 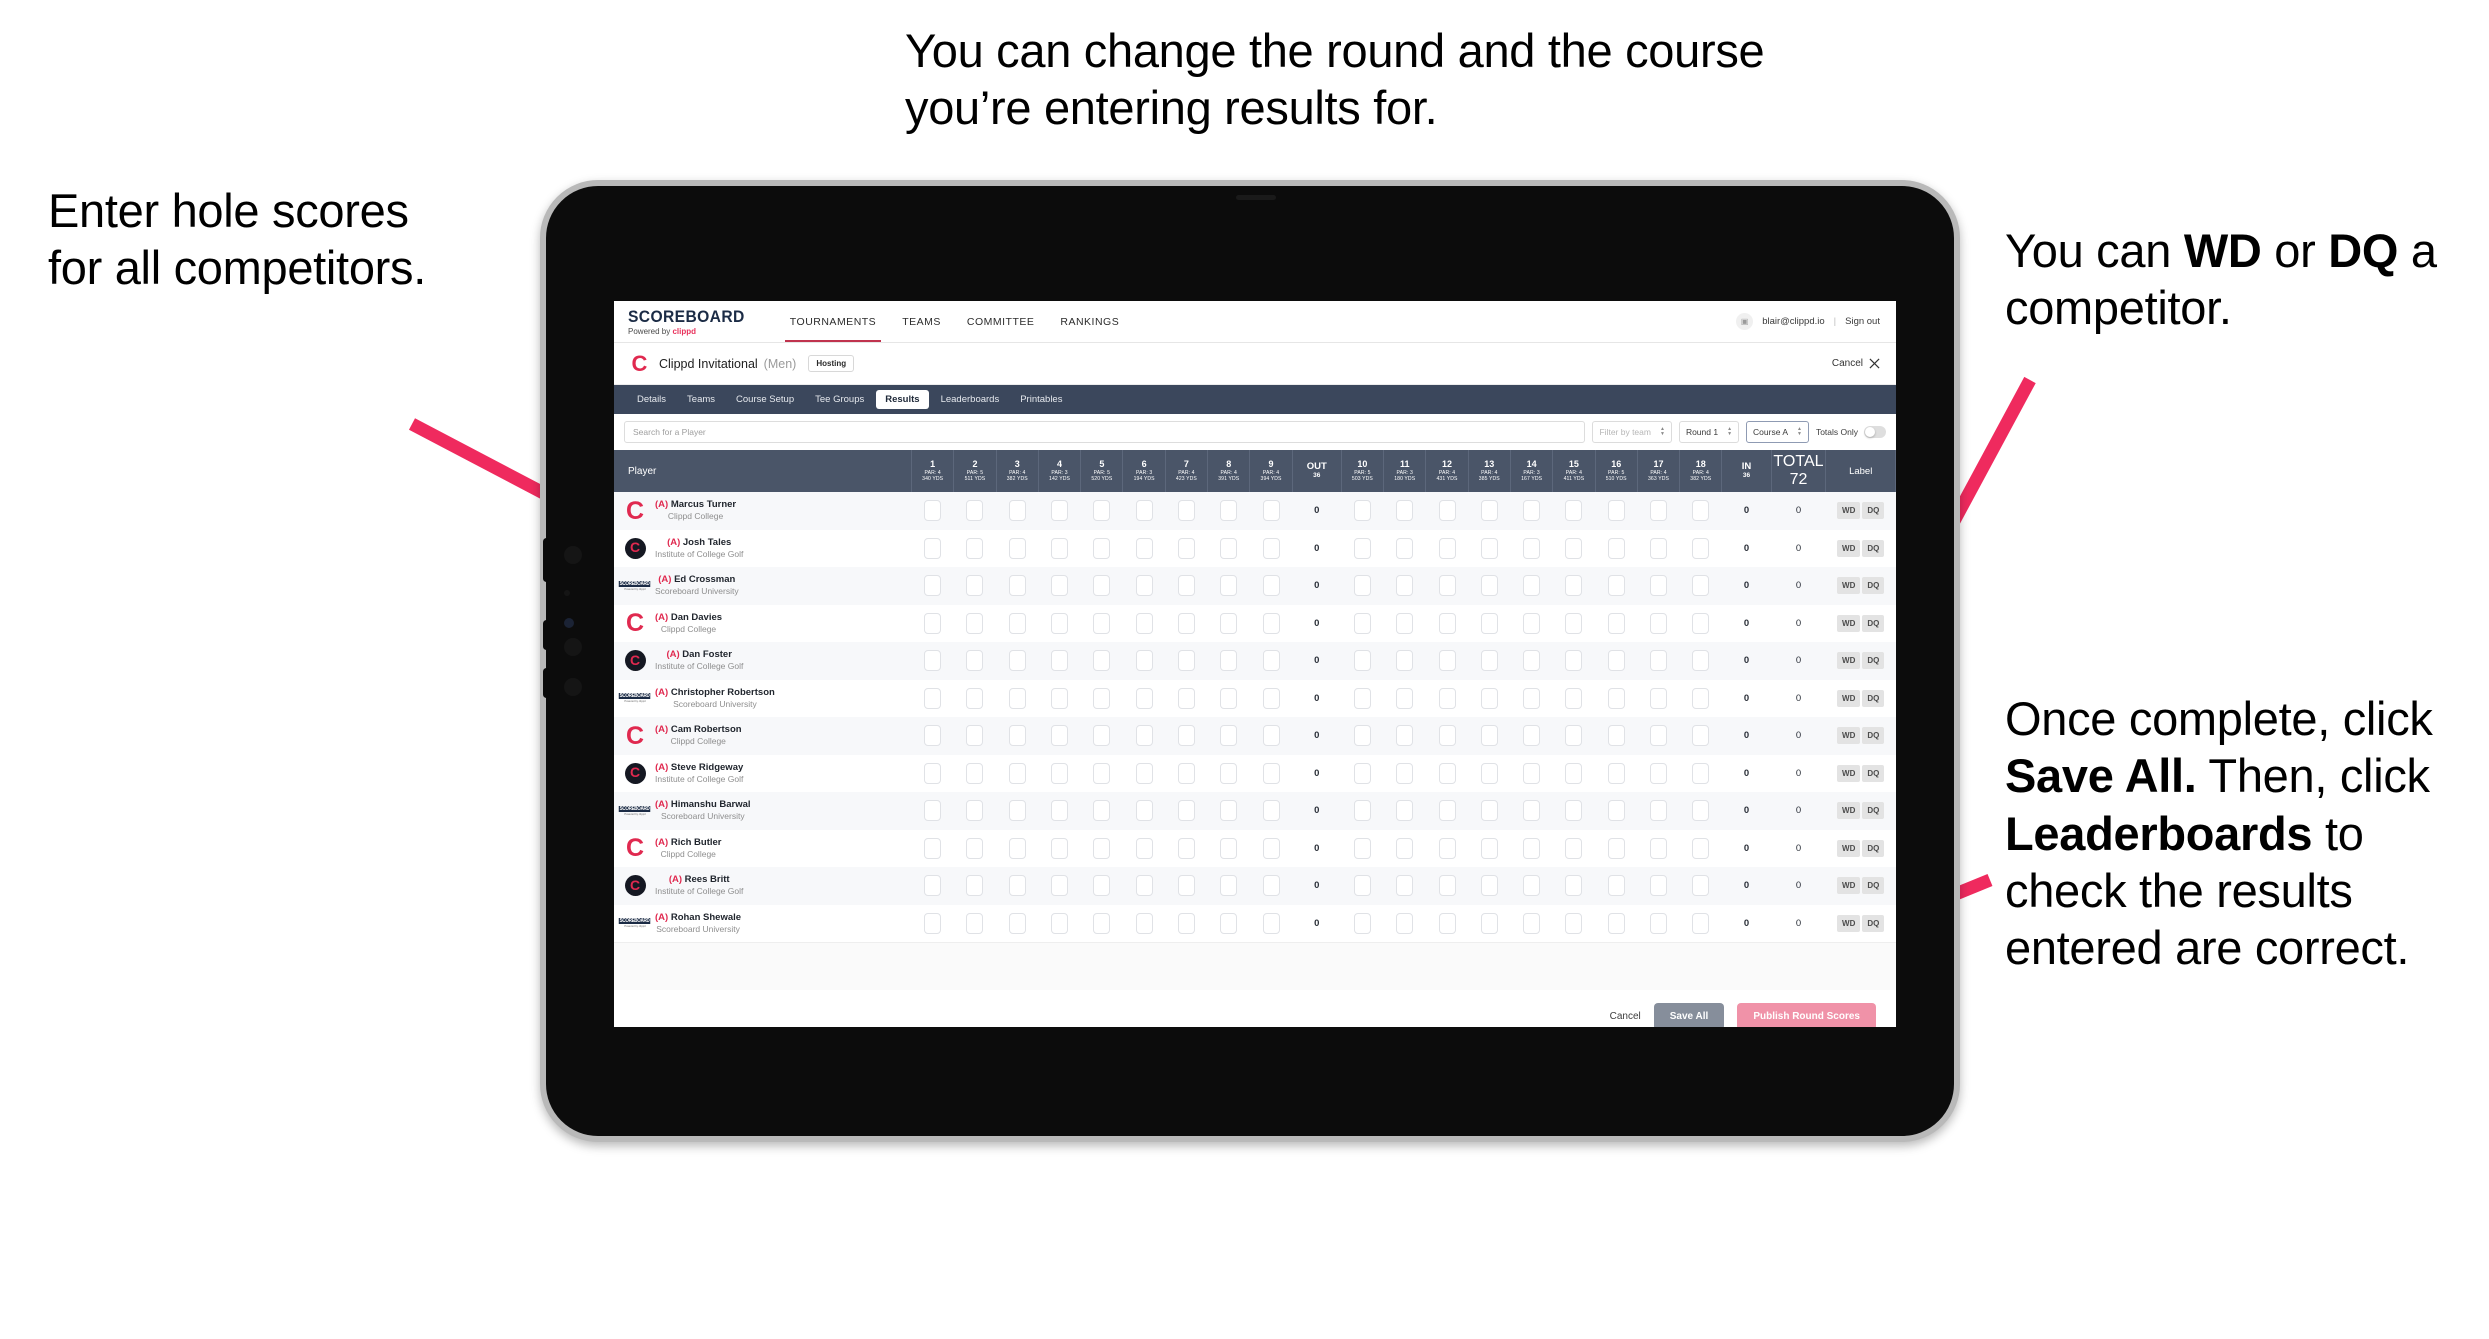 What do you see at coordinates (970, 399) in the screenshot?
I see `tab-leaderboards: Leaderboards` at bounding box center [970, 399].